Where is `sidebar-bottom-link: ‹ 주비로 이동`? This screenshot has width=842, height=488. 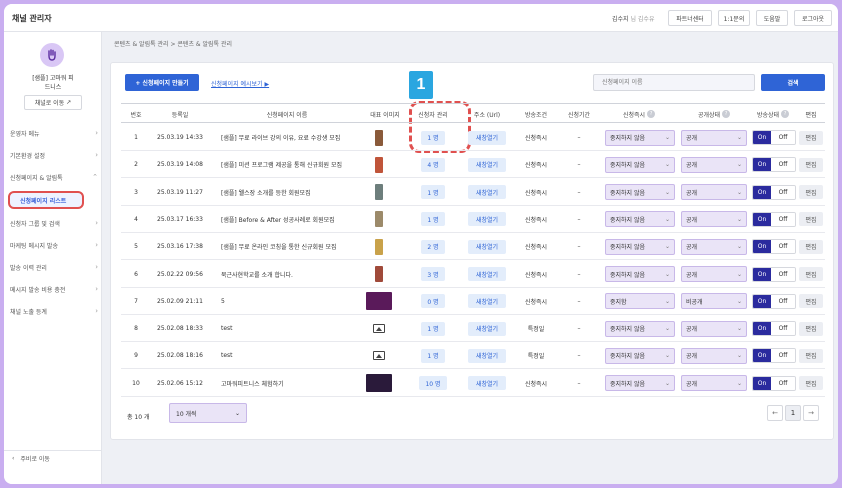
sidebar-bottom-link: ‹ 주비로 이동 is located at coordinates (53, 458).